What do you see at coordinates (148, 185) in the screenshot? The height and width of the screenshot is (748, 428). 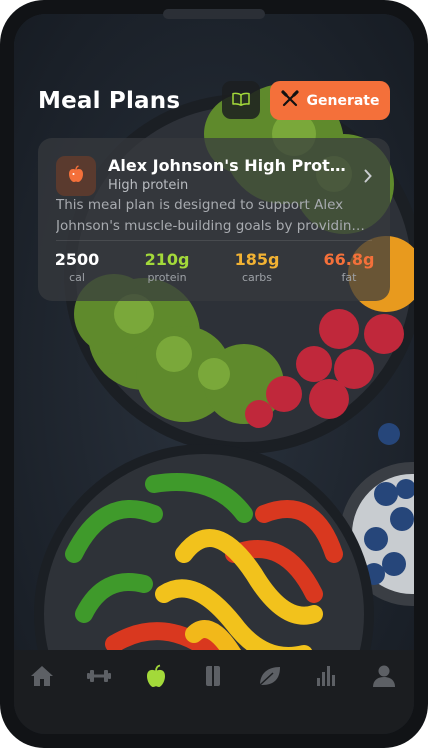 I see `plan-subtitle: High protein` at bounding box center [148, 185].